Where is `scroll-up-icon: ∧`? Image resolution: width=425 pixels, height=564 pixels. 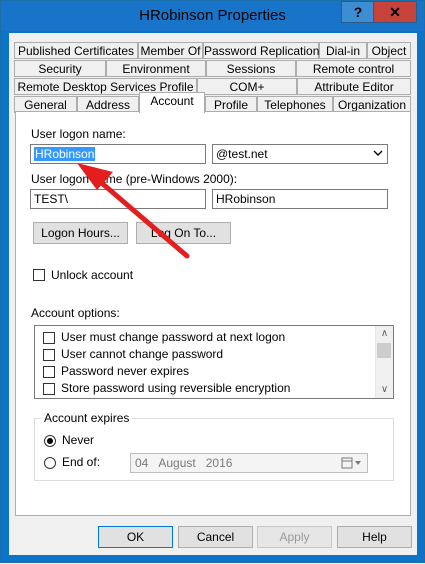 scroll-up-icon: ∧ is located at coordinates (384, 334).